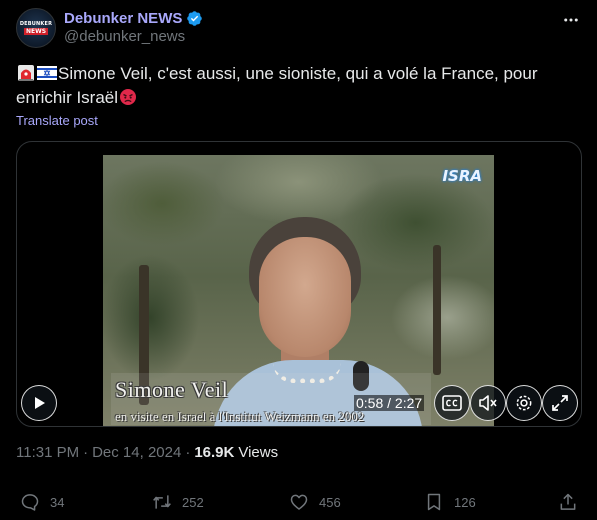  What do you see at coordinates (26, 73) in the screenshot?
I see `rotating-light-emoji` at bounding box center [26, 73].